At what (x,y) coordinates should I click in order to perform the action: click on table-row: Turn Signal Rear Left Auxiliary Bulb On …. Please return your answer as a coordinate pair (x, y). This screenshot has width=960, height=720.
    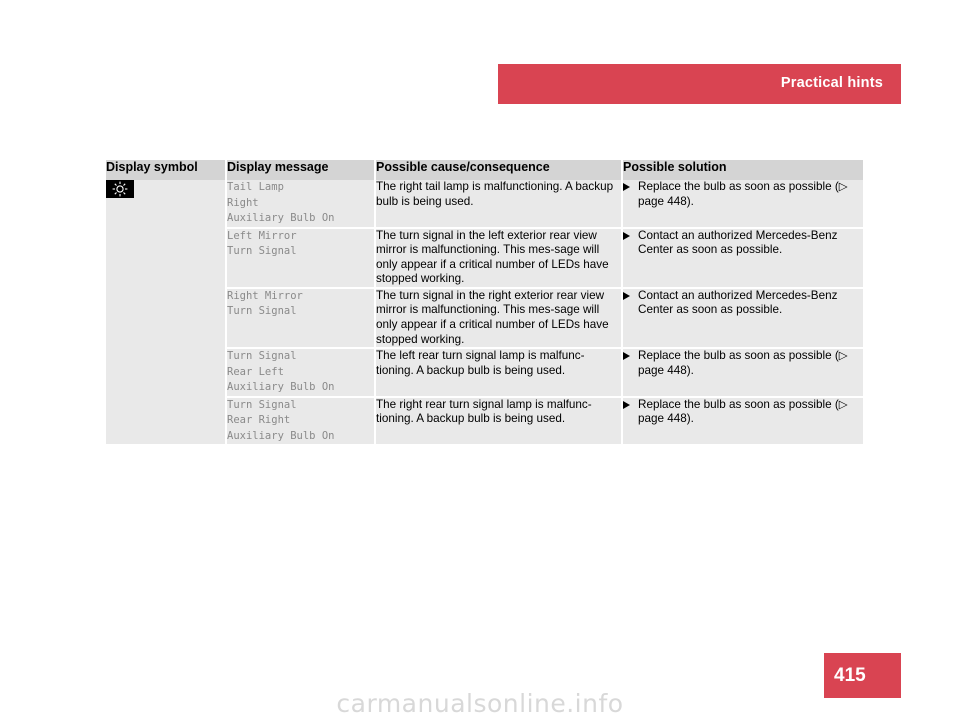
    Looking at the image, I should click on (484, 373).